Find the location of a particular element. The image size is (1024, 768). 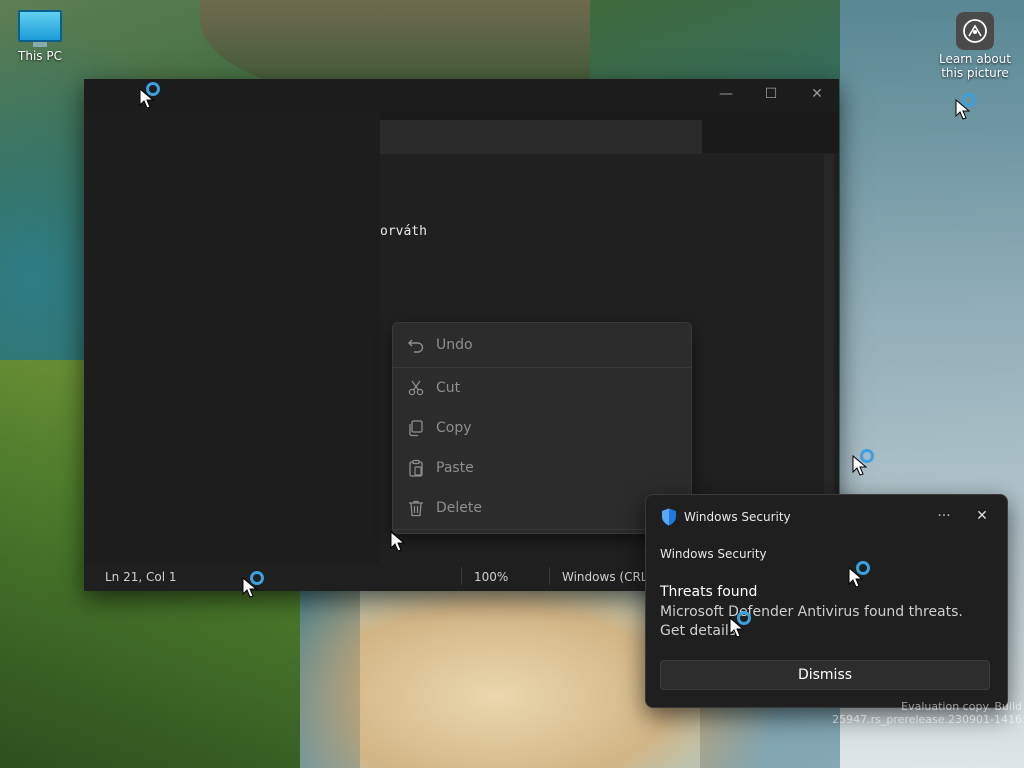

context-menu-label: Cut is located at coordinates (448, 388).